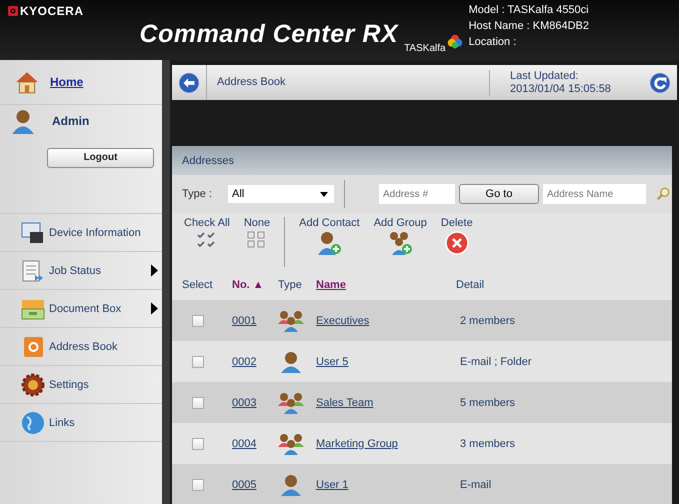  I want to click on address-name-link: Executives, so click(343, 320).